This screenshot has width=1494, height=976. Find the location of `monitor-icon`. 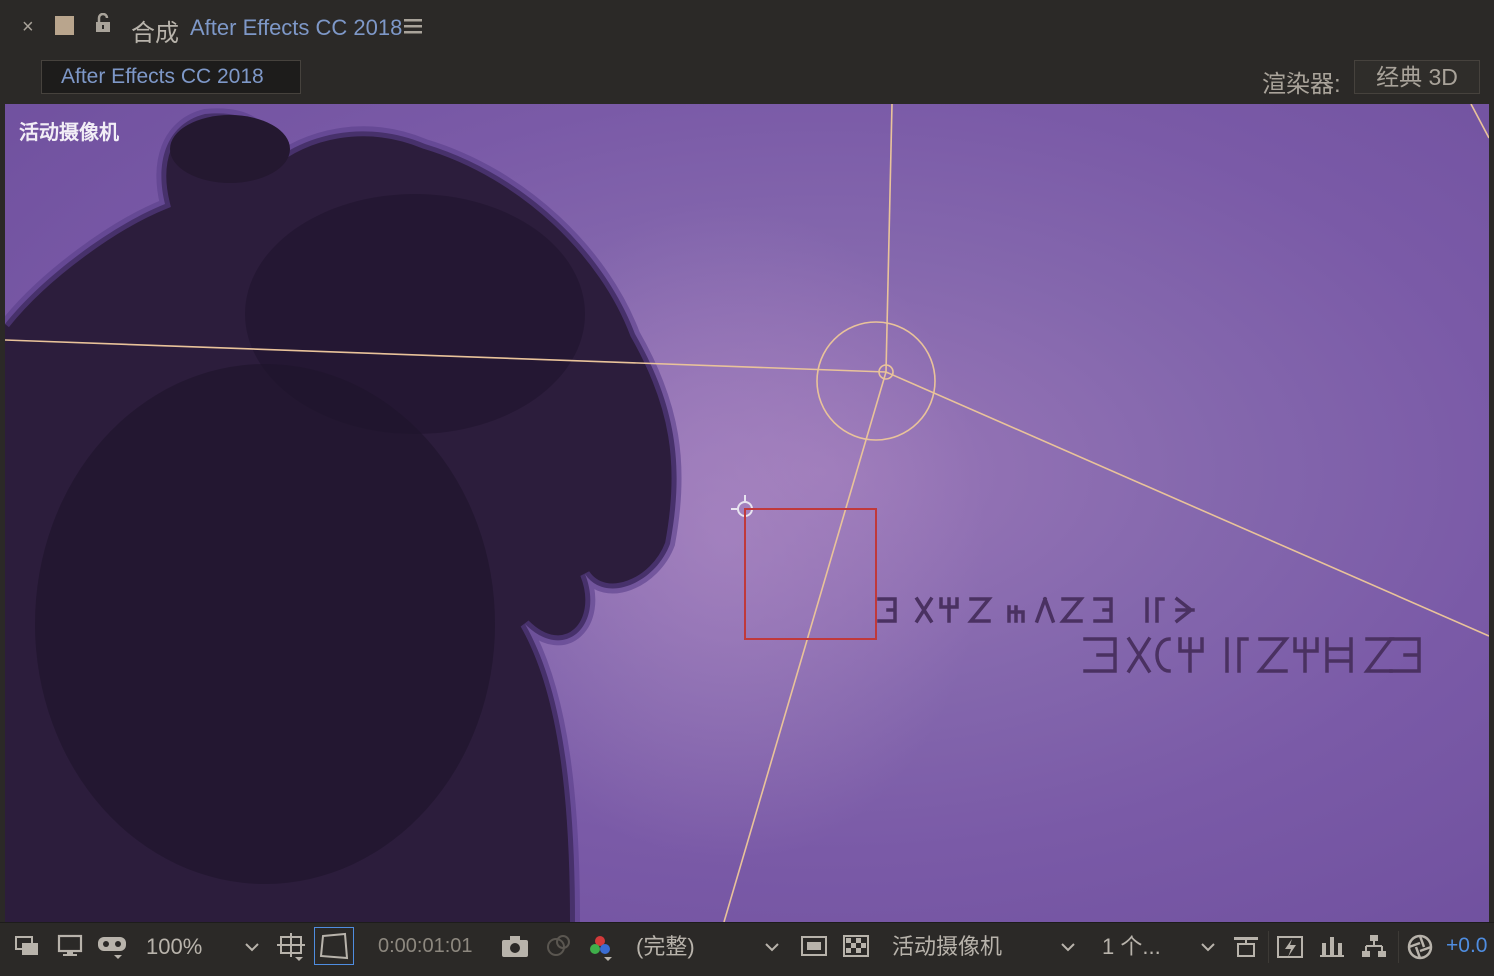

monitor-icon is located at coordinates (70, 948).